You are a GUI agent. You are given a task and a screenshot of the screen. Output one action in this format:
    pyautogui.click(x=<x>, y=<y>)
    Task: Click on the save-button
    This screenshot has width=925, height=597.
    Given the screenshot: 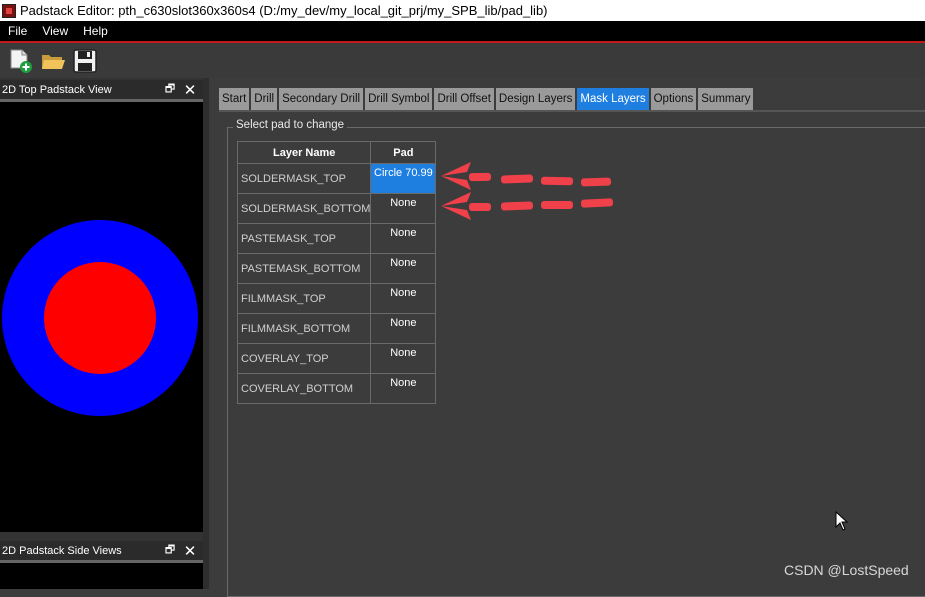 What is the action you would take?
    pyautogui.click(x=84, y=60)
    